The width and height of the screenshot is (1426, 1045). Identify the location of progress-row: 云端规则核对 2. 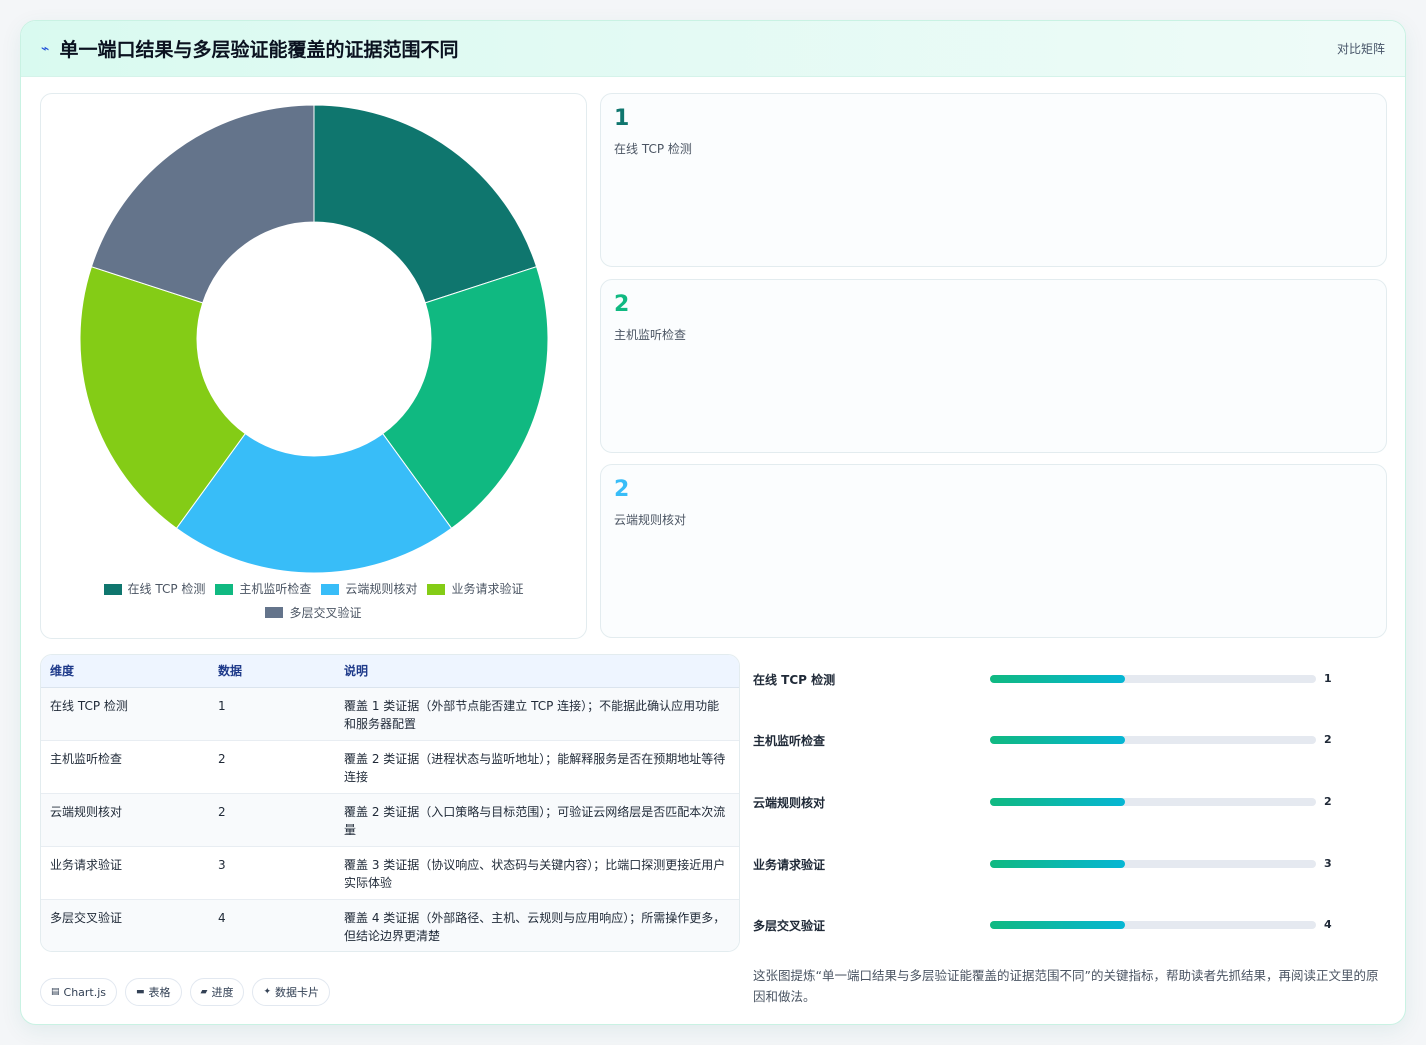
(1073, 802).